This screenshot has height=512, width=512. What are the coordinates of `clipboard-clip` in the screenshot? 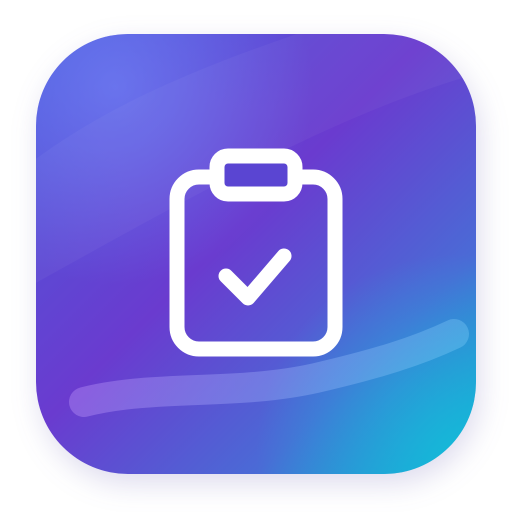 It's located at (256, 175).